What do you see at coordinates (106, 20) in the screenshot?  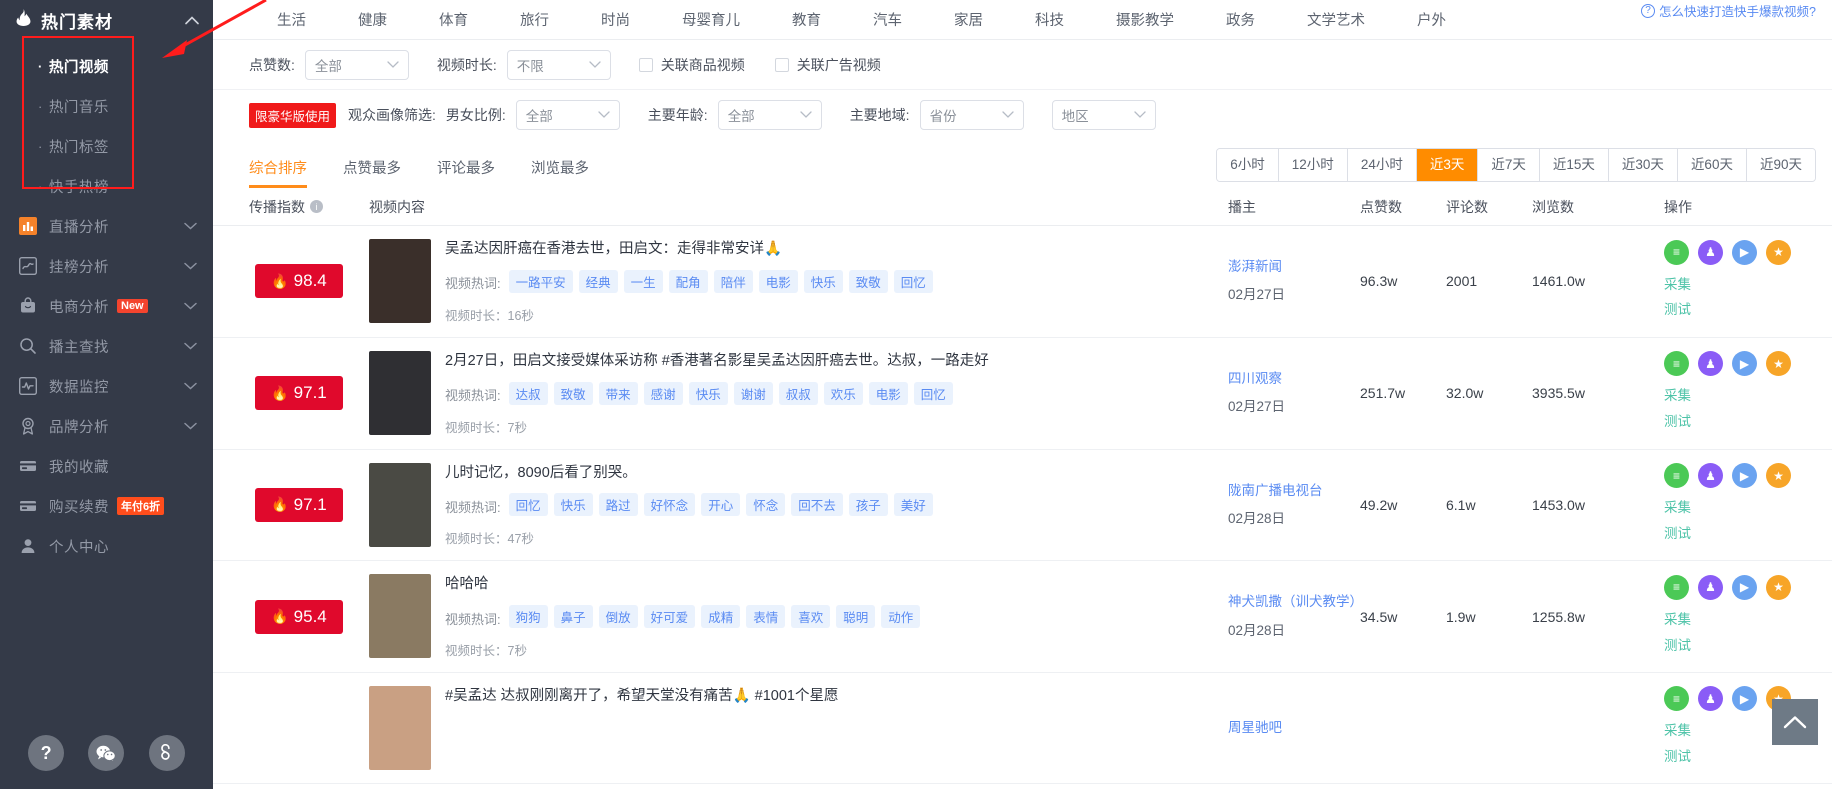 I see `sidebar-header: 热门素材` at bounding box center [106, 20].